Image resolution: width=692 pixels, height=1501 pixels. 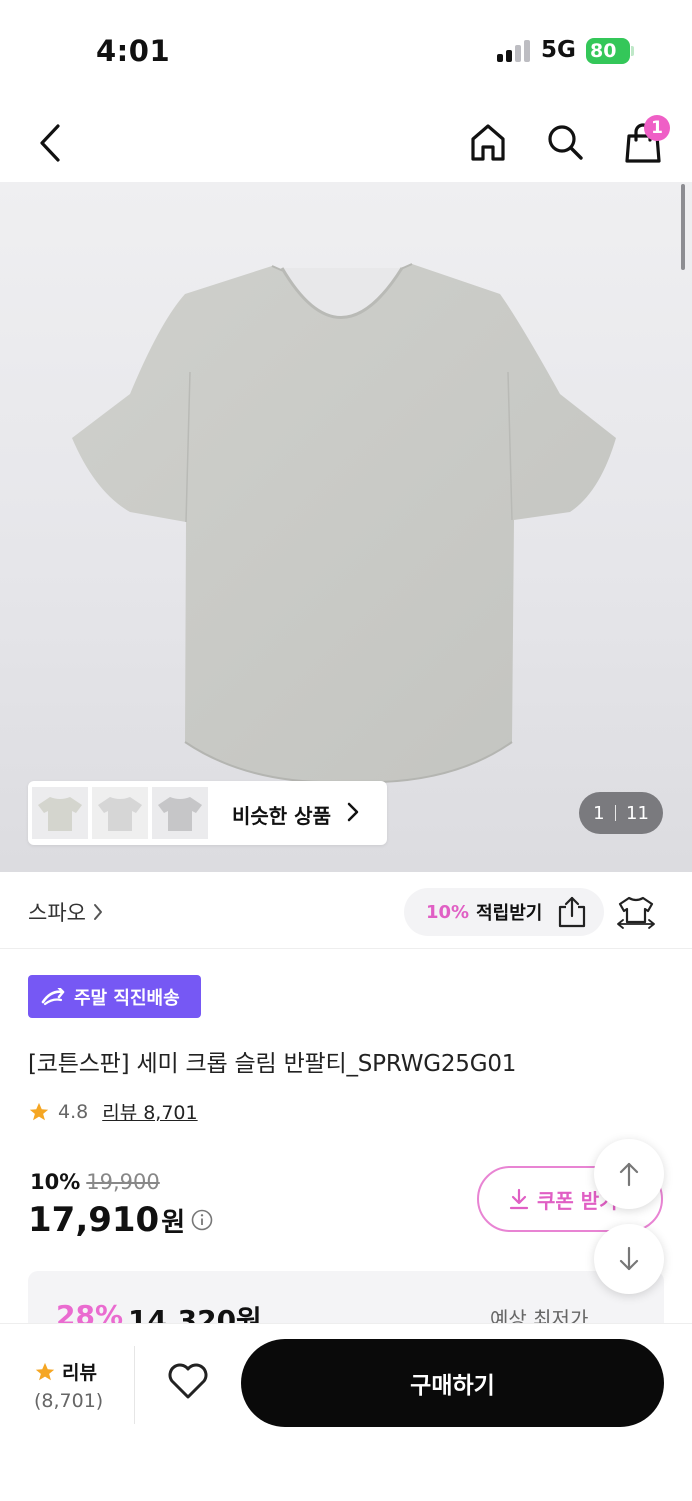 I want to click on scrollbar, so click(x=683, y=227).